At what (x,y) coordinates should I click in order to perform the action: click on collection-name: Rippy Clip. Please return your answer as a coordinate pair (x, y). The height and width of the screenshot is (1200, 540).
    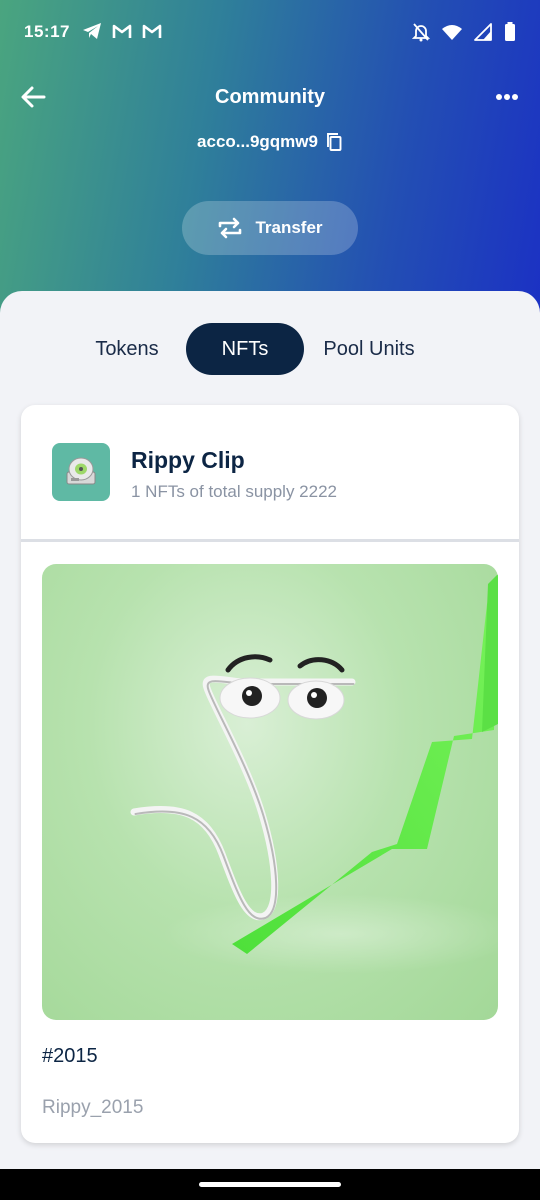
    Looking at the image, I should click on (188, 460).